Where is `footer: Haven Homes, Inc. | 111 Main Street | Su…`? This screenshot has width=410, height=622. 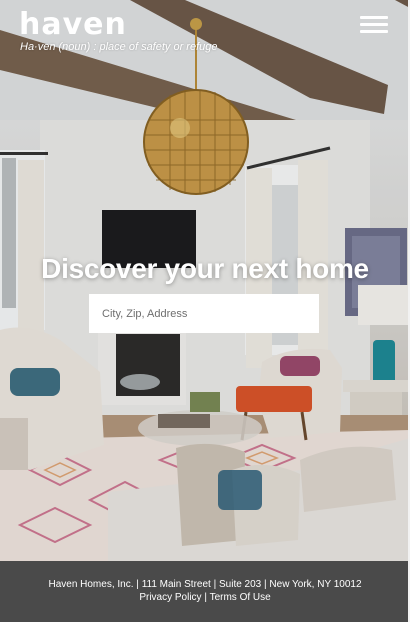 footer: Haven Homes, Inc. | 111 Main Street | Su… is located at coordinates (205, 591).